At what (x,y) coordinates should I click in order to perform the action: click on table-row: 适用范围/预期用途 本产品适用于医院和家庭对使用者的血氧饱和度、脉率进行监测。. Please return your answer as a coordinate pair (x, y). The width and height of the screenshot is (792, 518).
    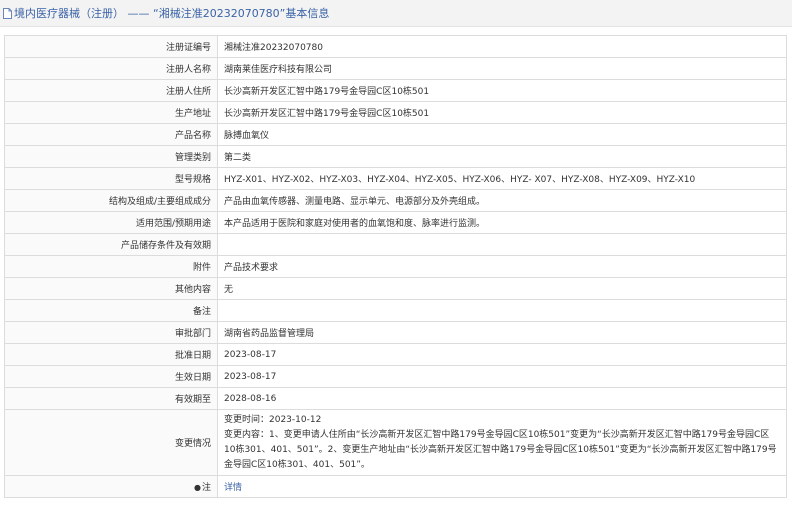
    Looking at the image, I should click on (395, 222).